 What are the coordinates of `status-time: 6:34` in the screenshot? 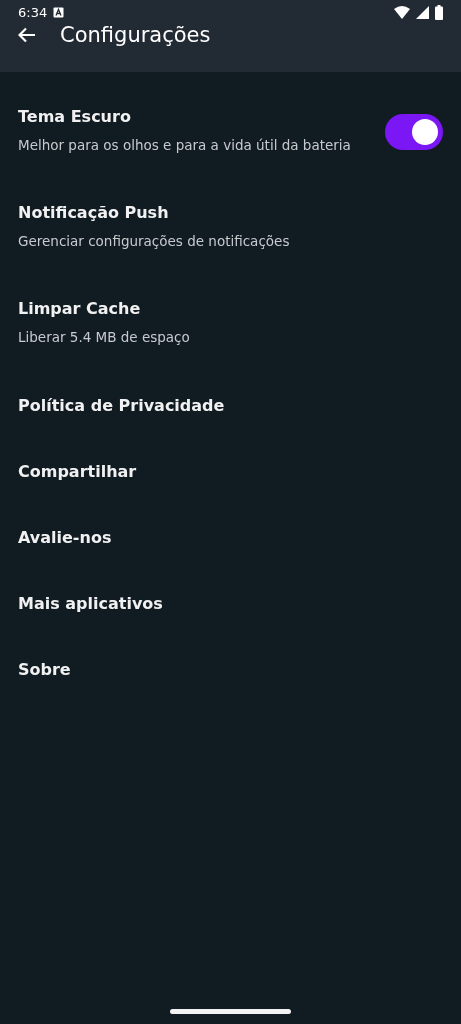 It's located at (33, 12).